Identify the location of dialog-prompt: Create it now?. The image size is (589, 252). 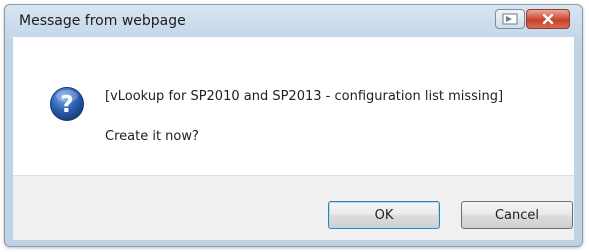
(152, 136).